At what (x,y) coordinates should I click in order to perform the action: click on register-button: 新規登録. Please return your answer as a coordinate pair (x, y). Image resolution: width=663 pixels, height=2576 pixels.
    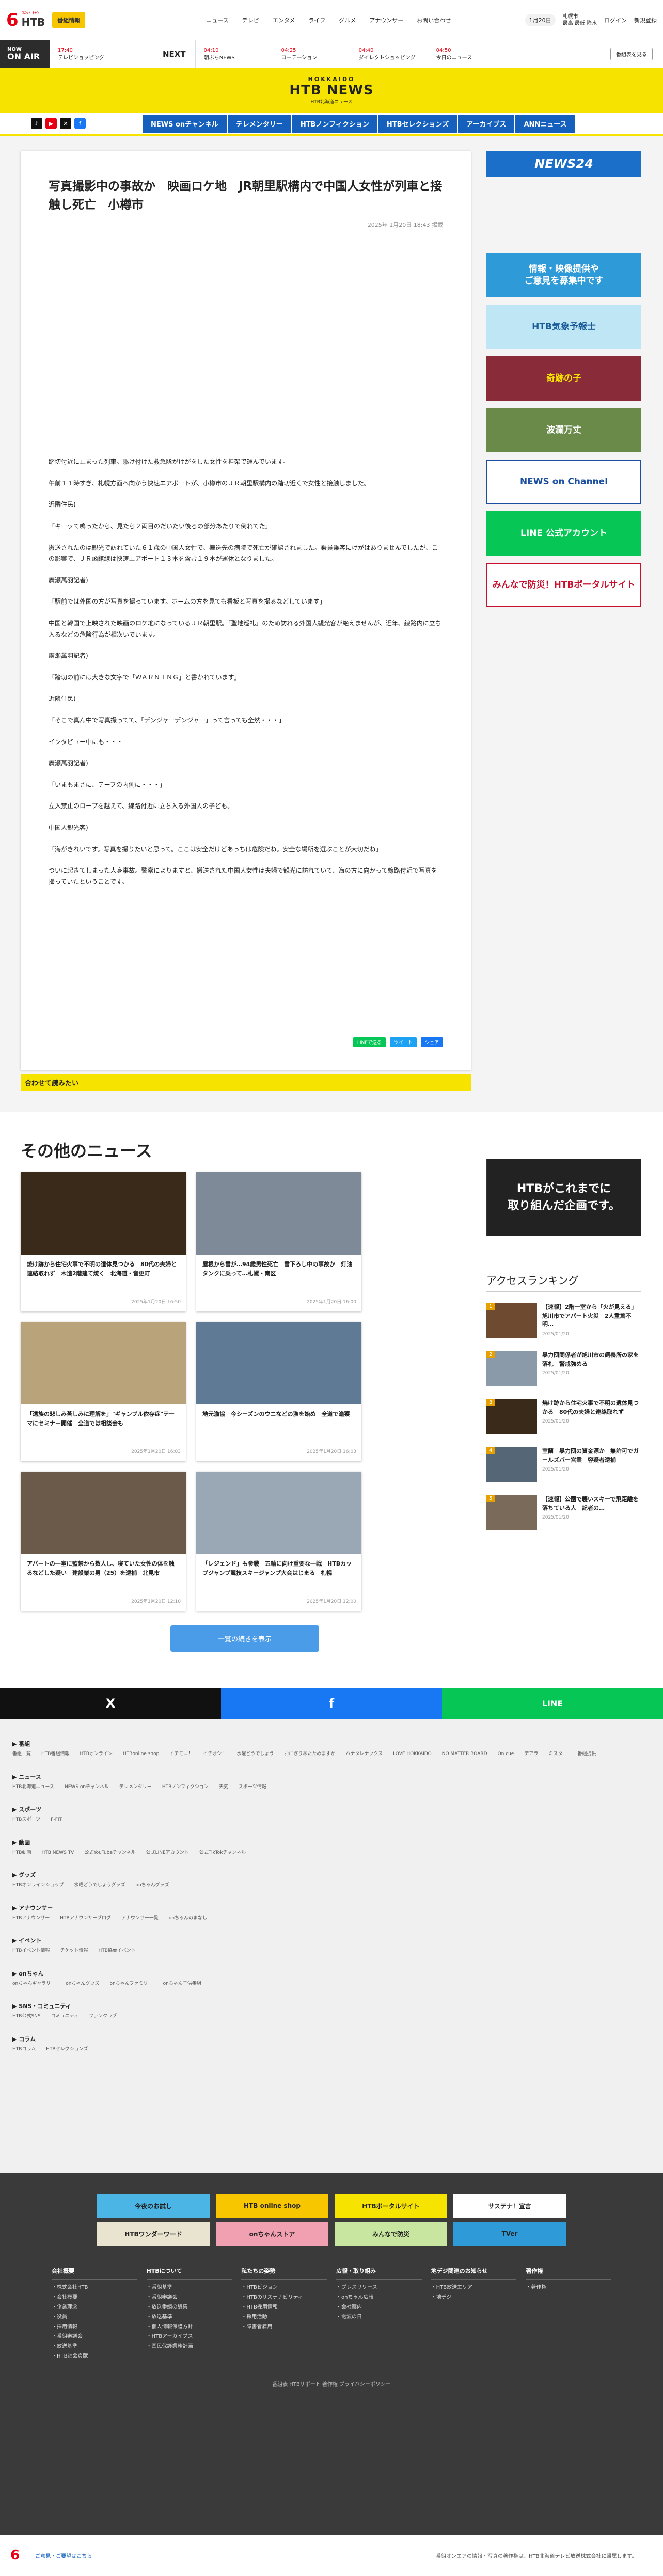
    Looking at the image, I should click on (645, 20).